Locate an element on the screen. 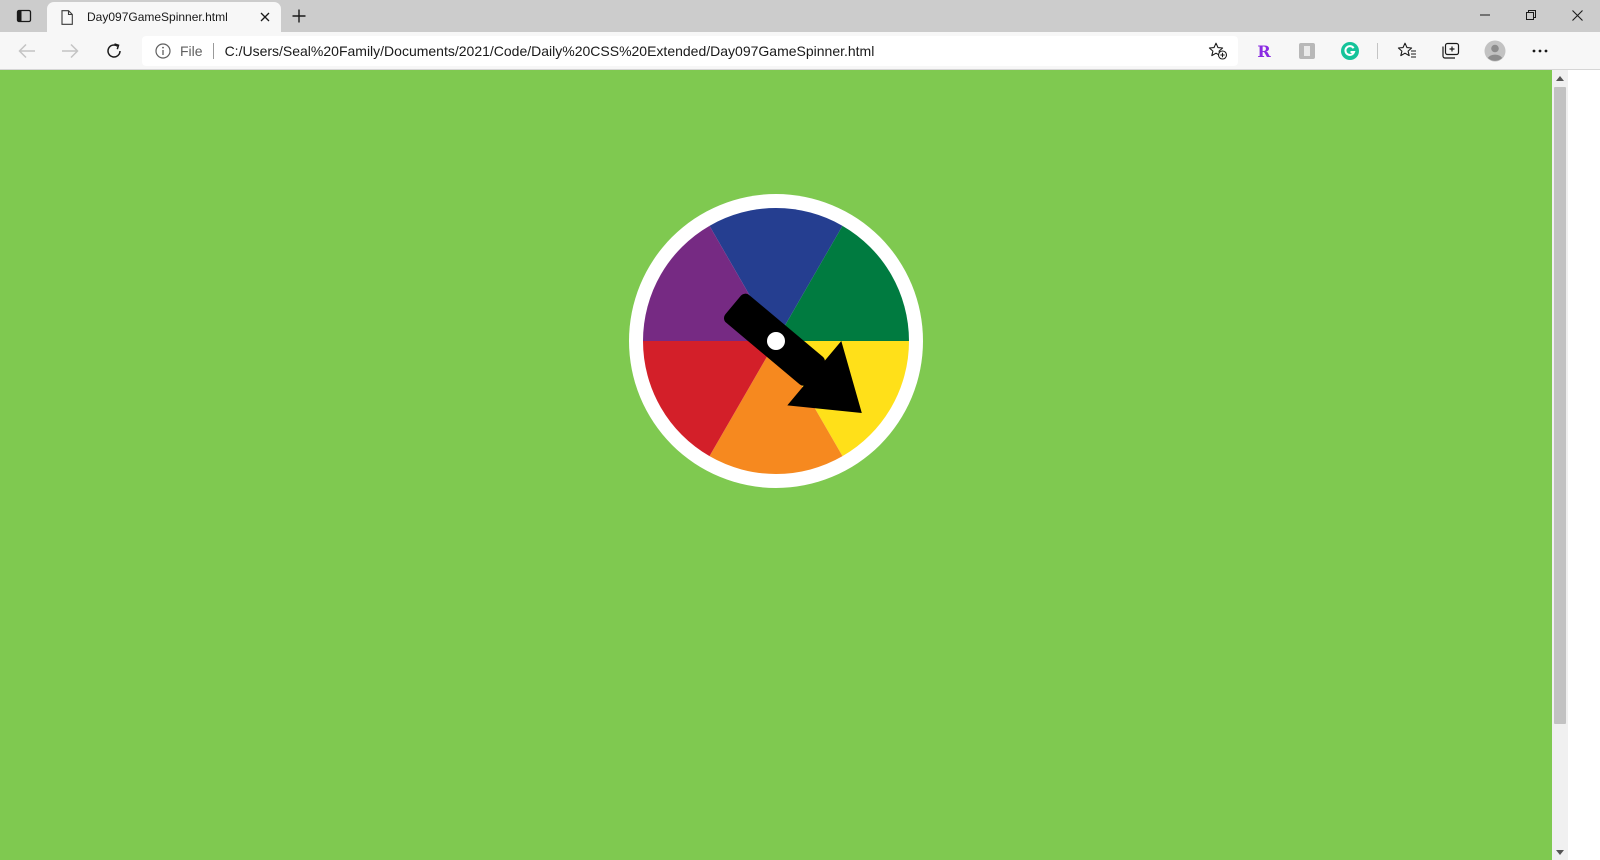 This screenshot has height=860, width=1600. settings-menu-button is located at coordinates (1540, 51).